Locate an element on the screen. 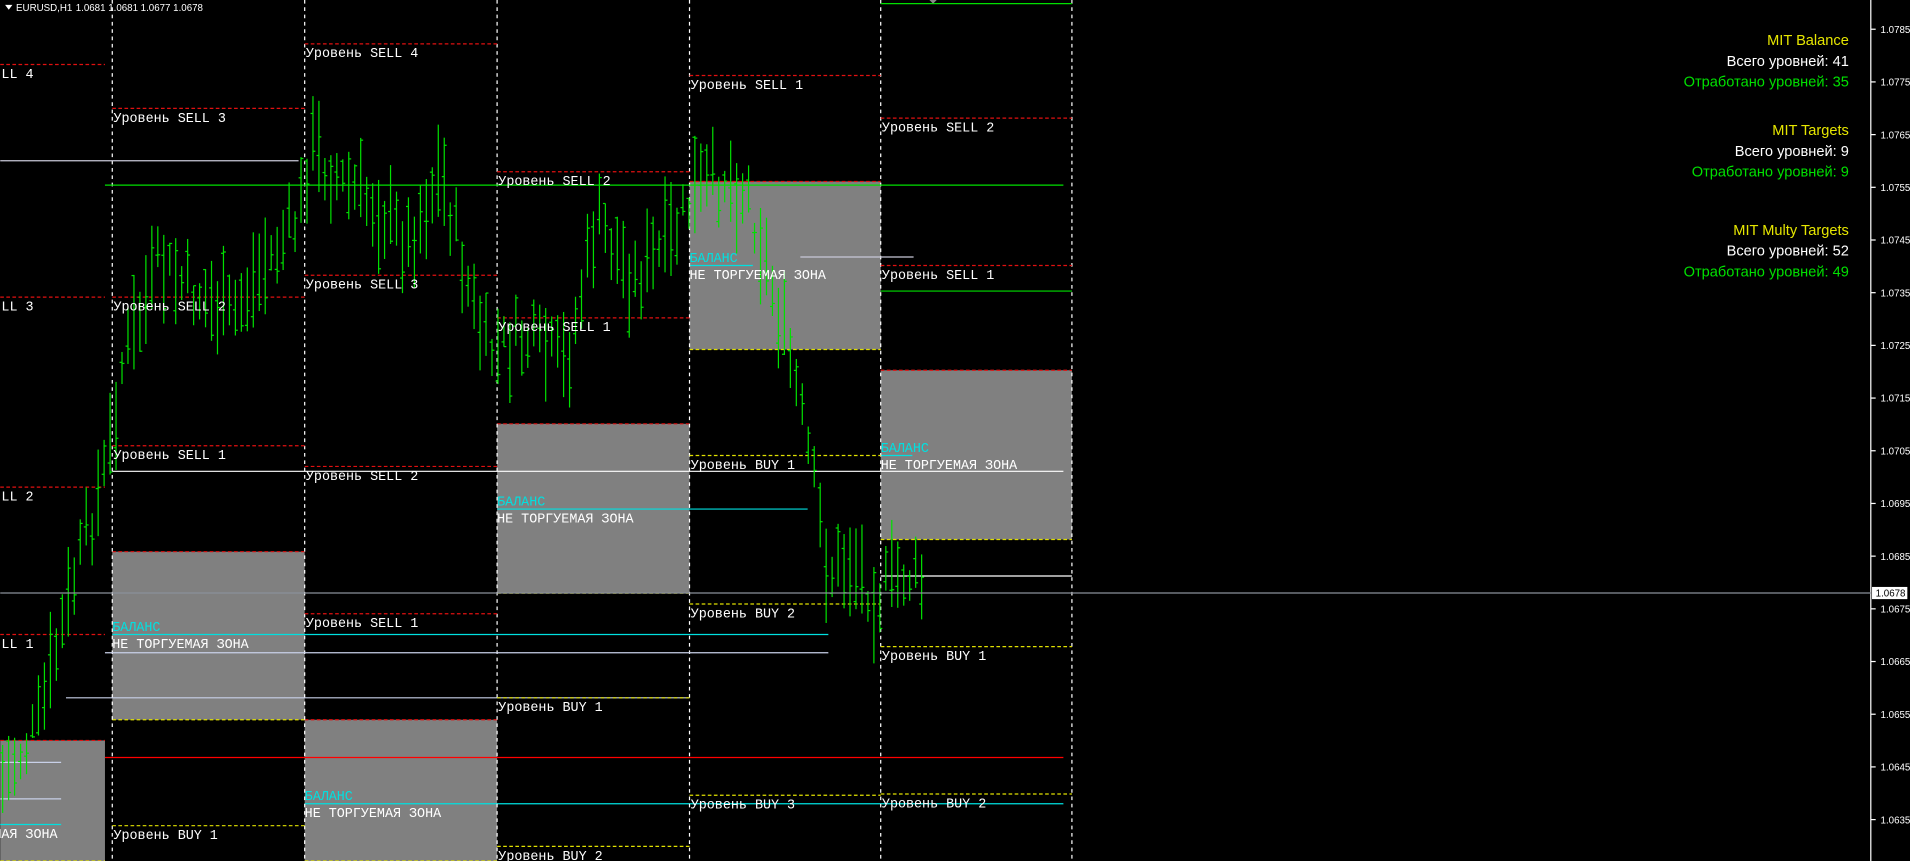 The width and height of the screenshot is (1910, 861). axis-tick-label: 1.0695 is located at coordinates (1895, 504).